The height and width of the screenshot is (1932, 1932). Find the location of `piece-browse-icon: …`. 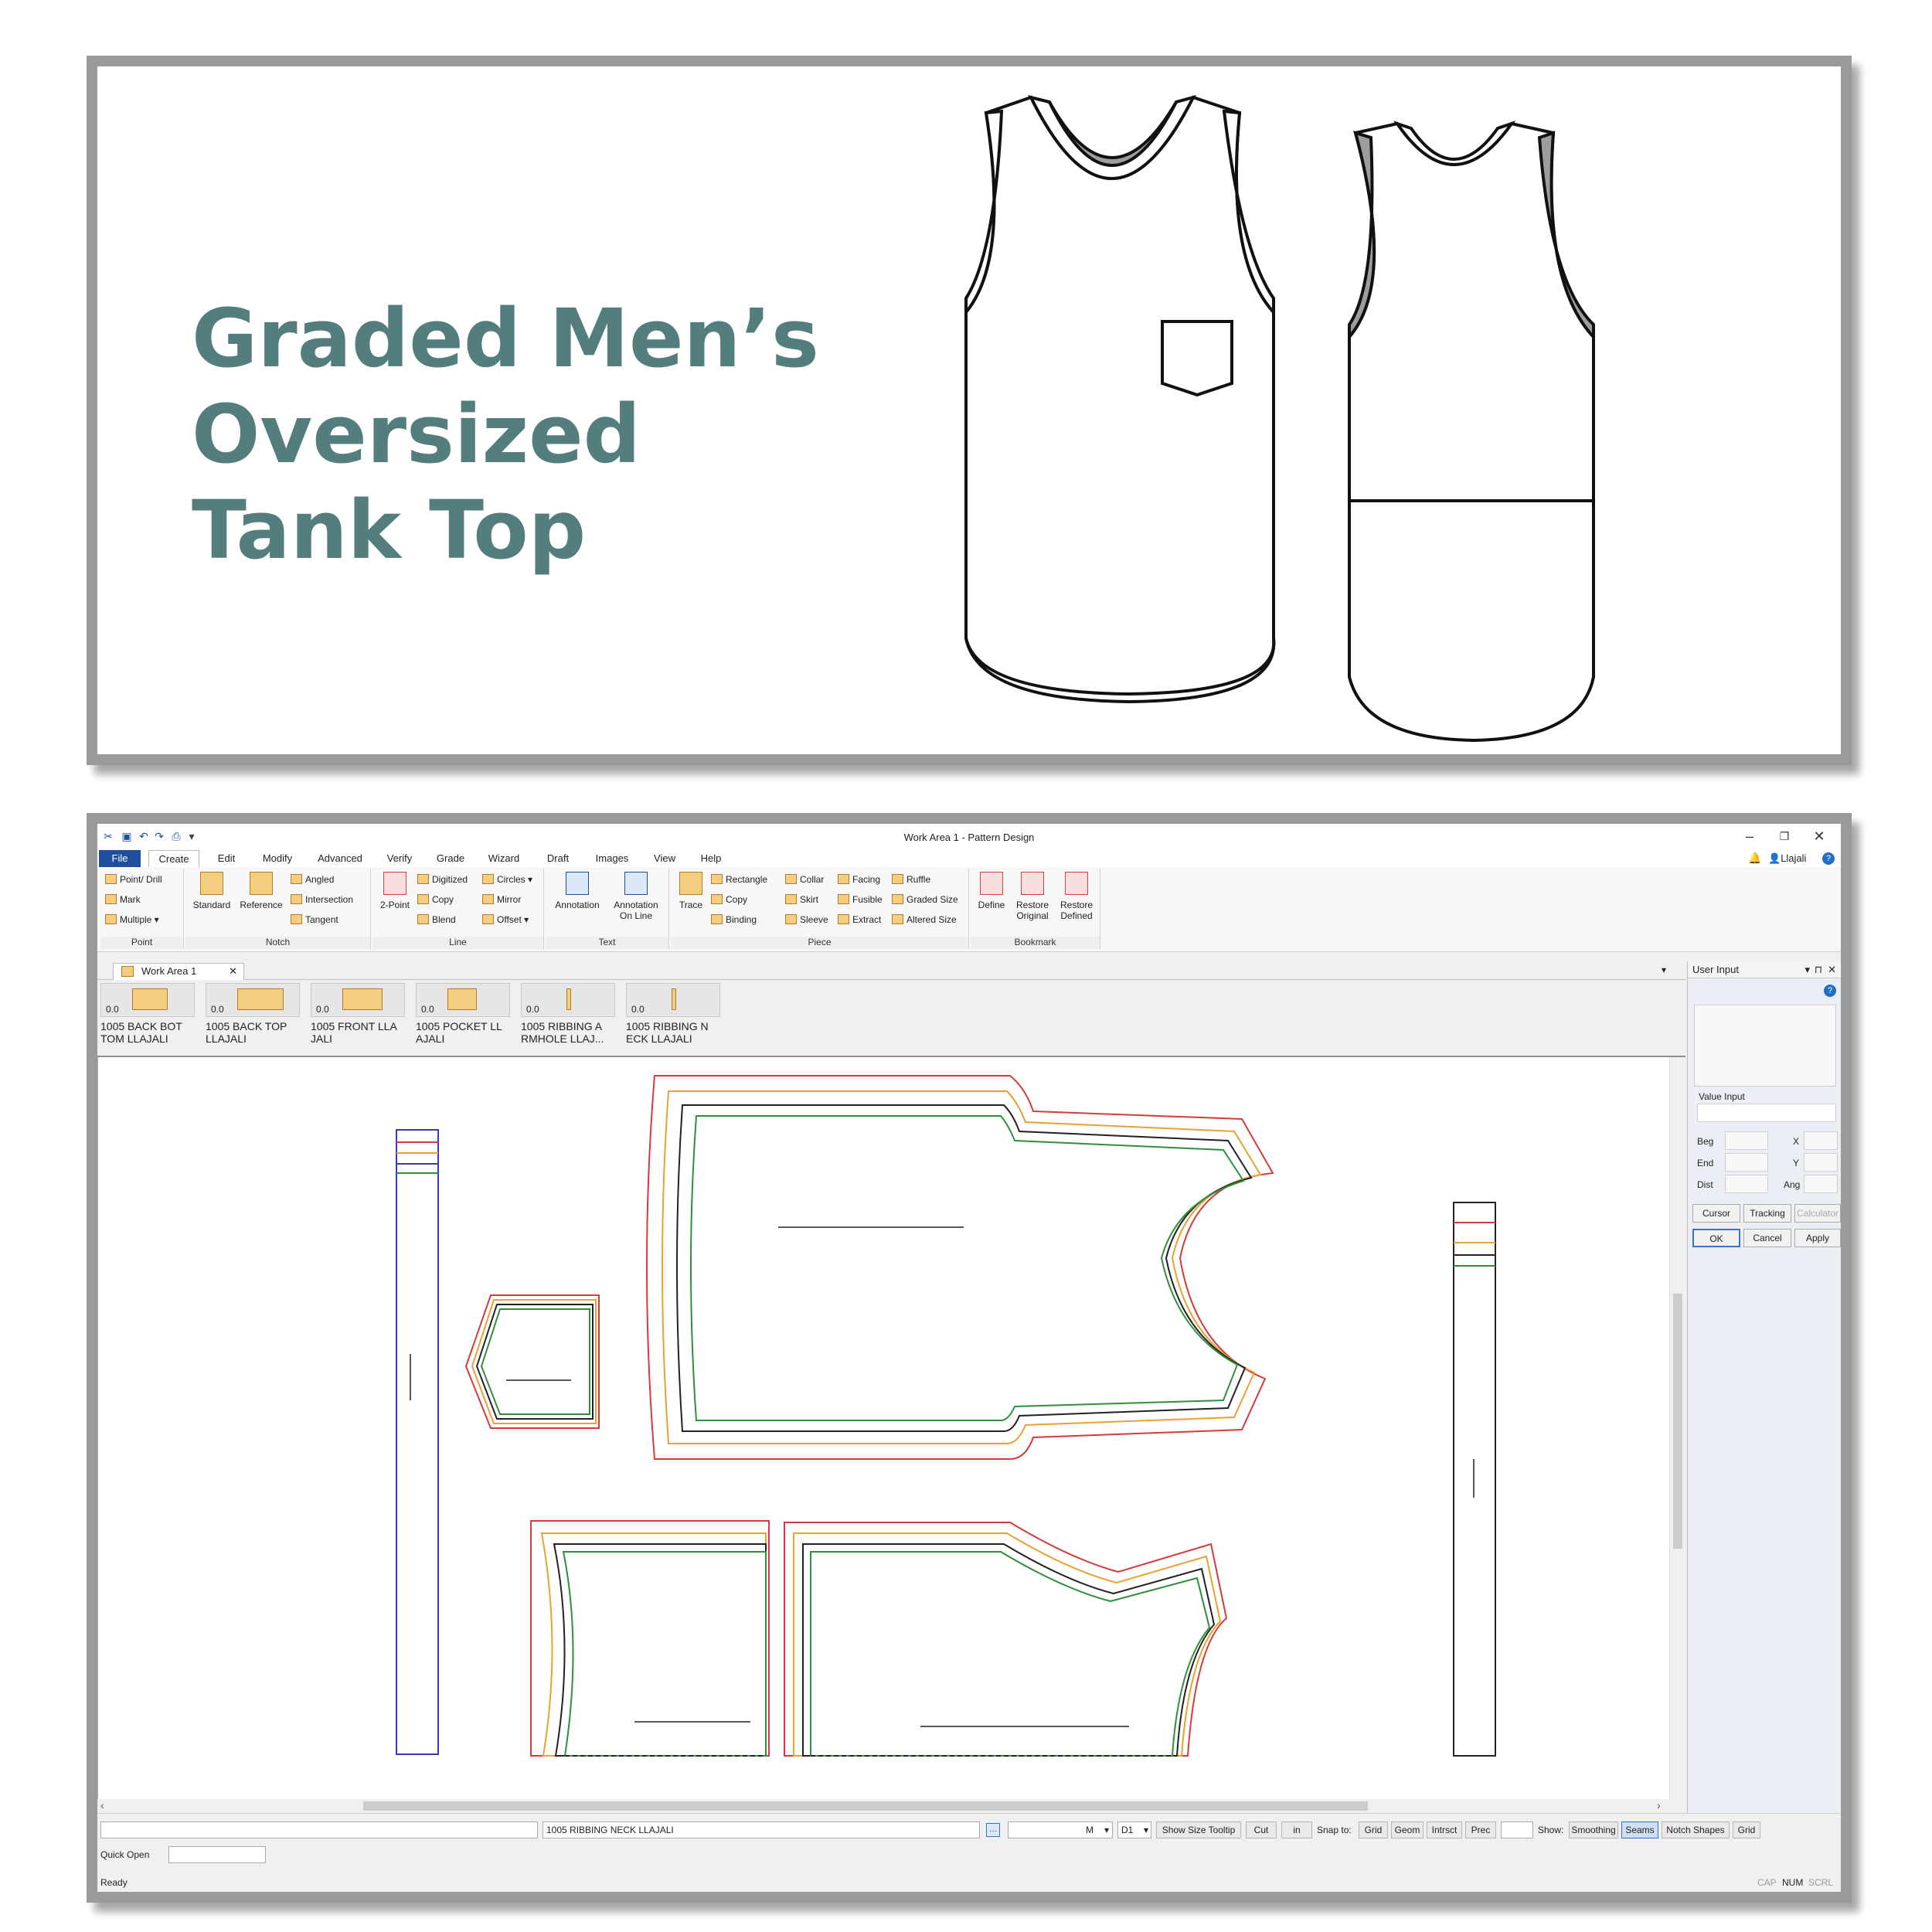

piece-browse-icon: … is located at coordinates (993, 1830).